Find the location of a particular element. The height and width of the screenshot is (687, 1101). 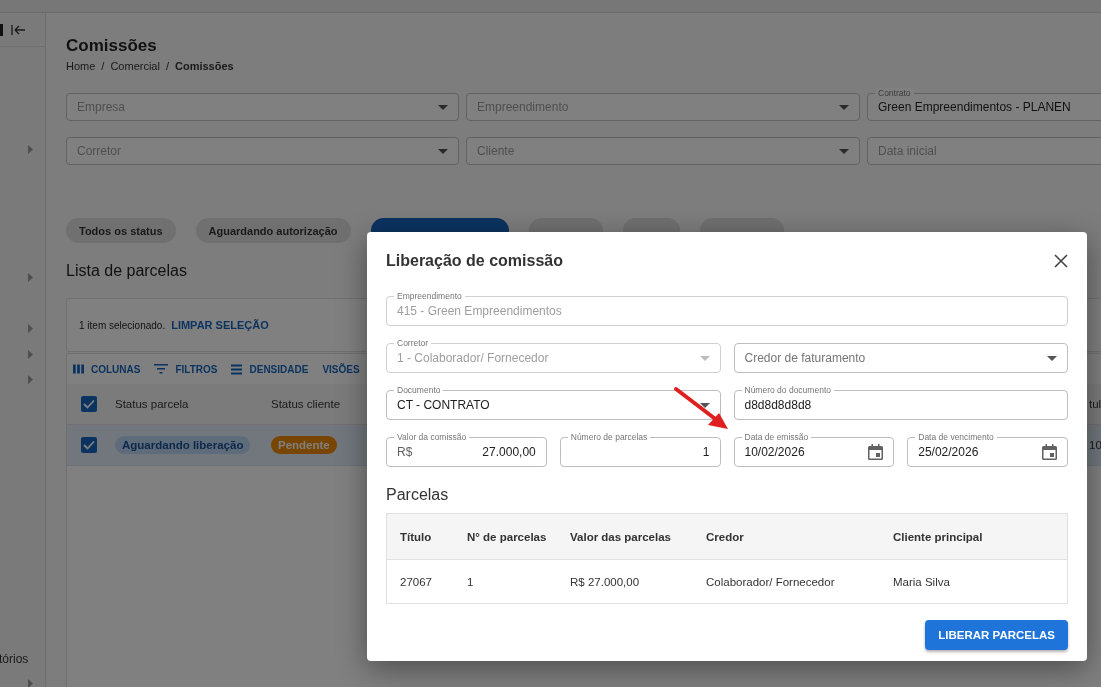

breadcrumb-item: Comissões is located at coordinates (204, 66).